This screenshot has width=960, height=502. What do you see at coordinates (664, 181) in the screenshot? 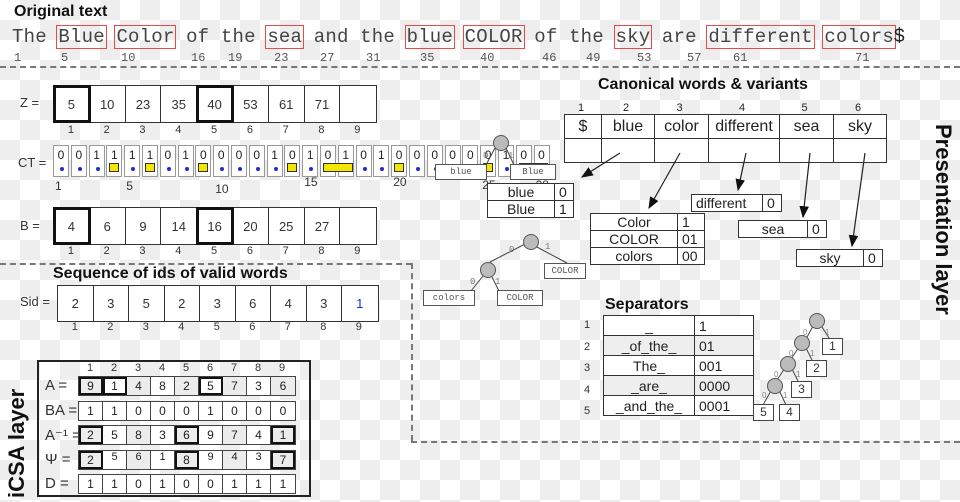
I see `arrow-color` at bounding box center [664, 181].